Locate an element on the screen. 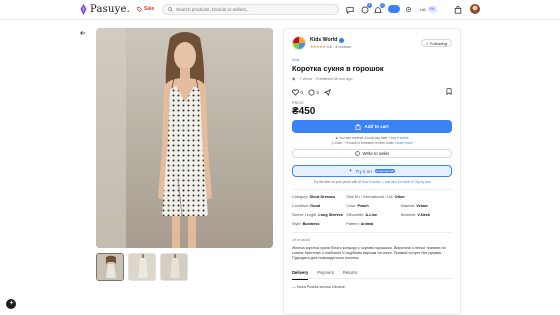 This screenshot has height=315, width=560. notifications-badge: 2 is located at coordinates (382, 5).